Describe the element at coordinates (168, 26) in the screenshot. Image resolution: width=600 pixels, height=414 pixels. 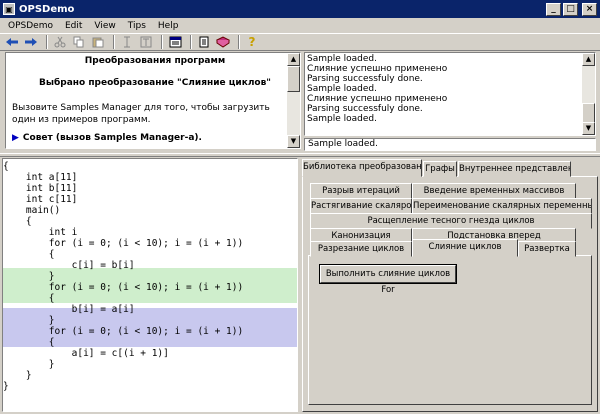
I see `menu-help: Help` at that location.